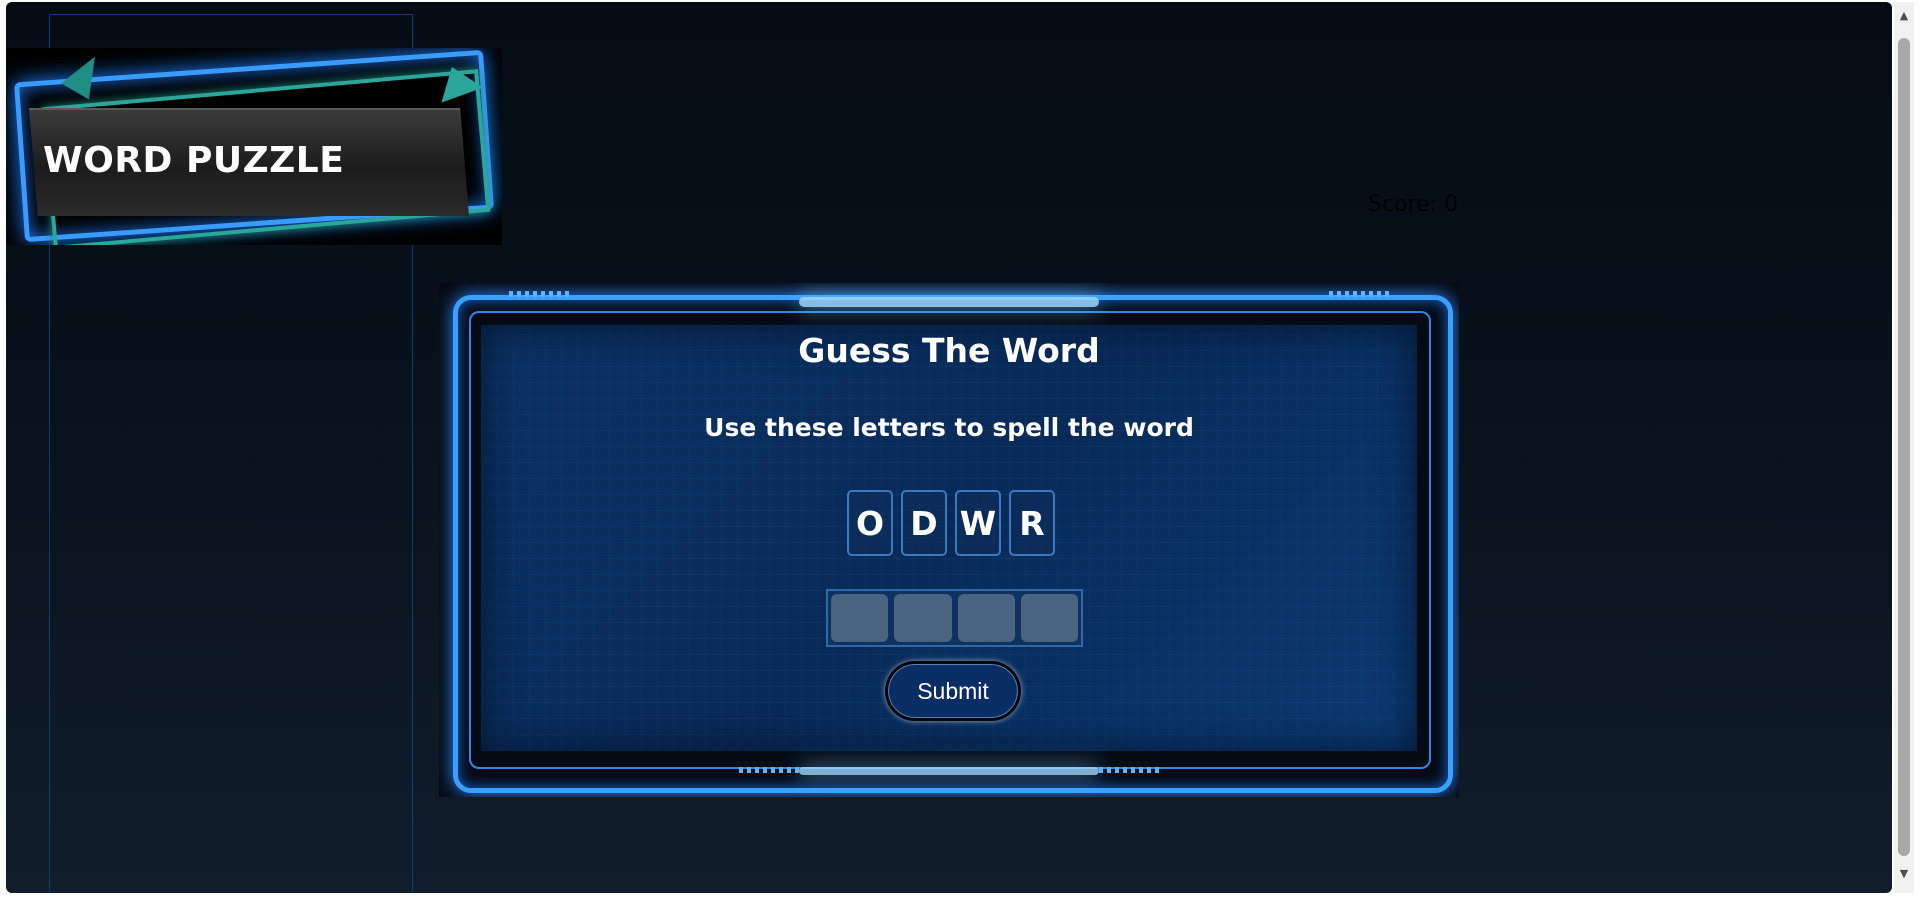  Describe the element at coordinates (953, 691) in the screenshot. I see `submit-button: Submit` at that location.